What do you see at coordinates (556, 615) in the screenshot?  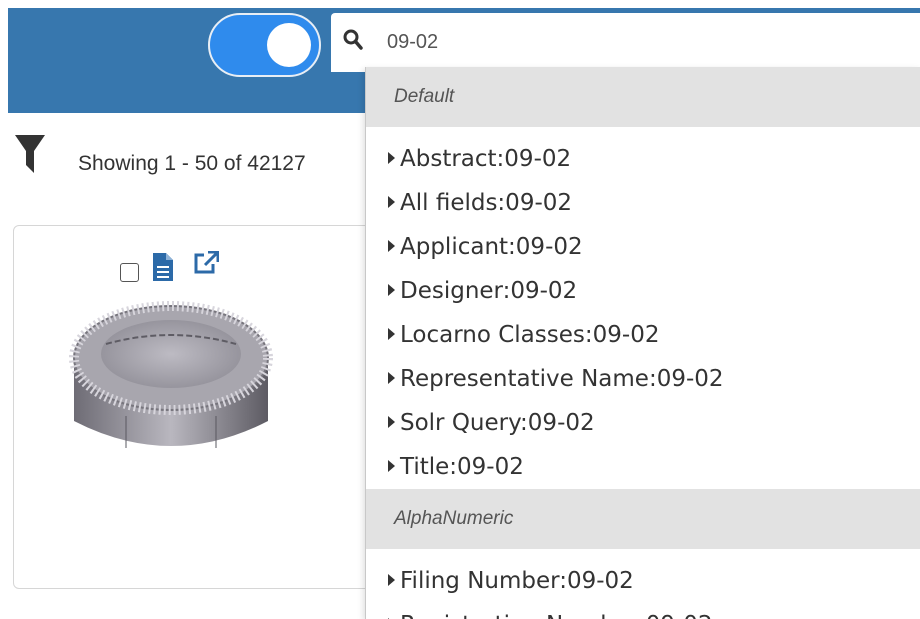 I see `suggestion-label: Registration Number:09-02` at bounding box center [556, 615].